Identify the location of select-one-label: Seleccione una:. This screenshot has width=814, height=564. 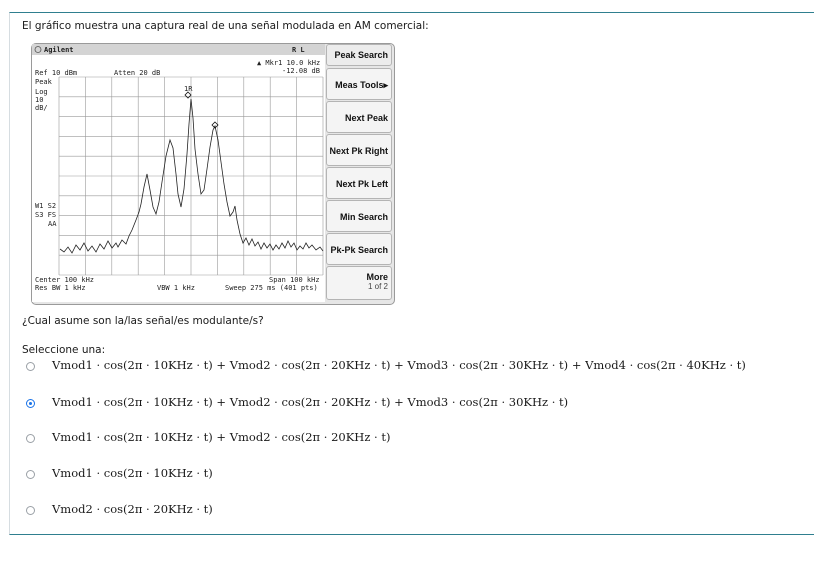
(64, 350).